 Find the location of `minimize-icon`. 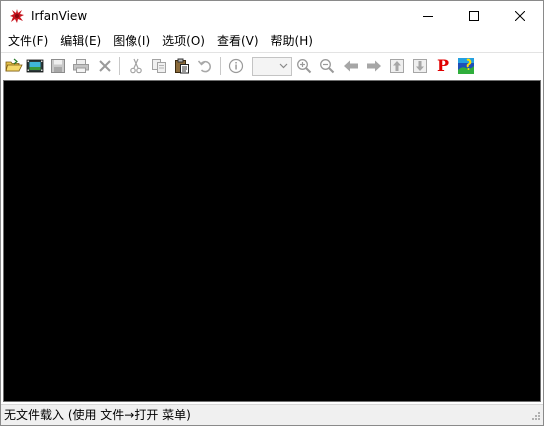

minimize-icon is located at coordinates (428, 16).